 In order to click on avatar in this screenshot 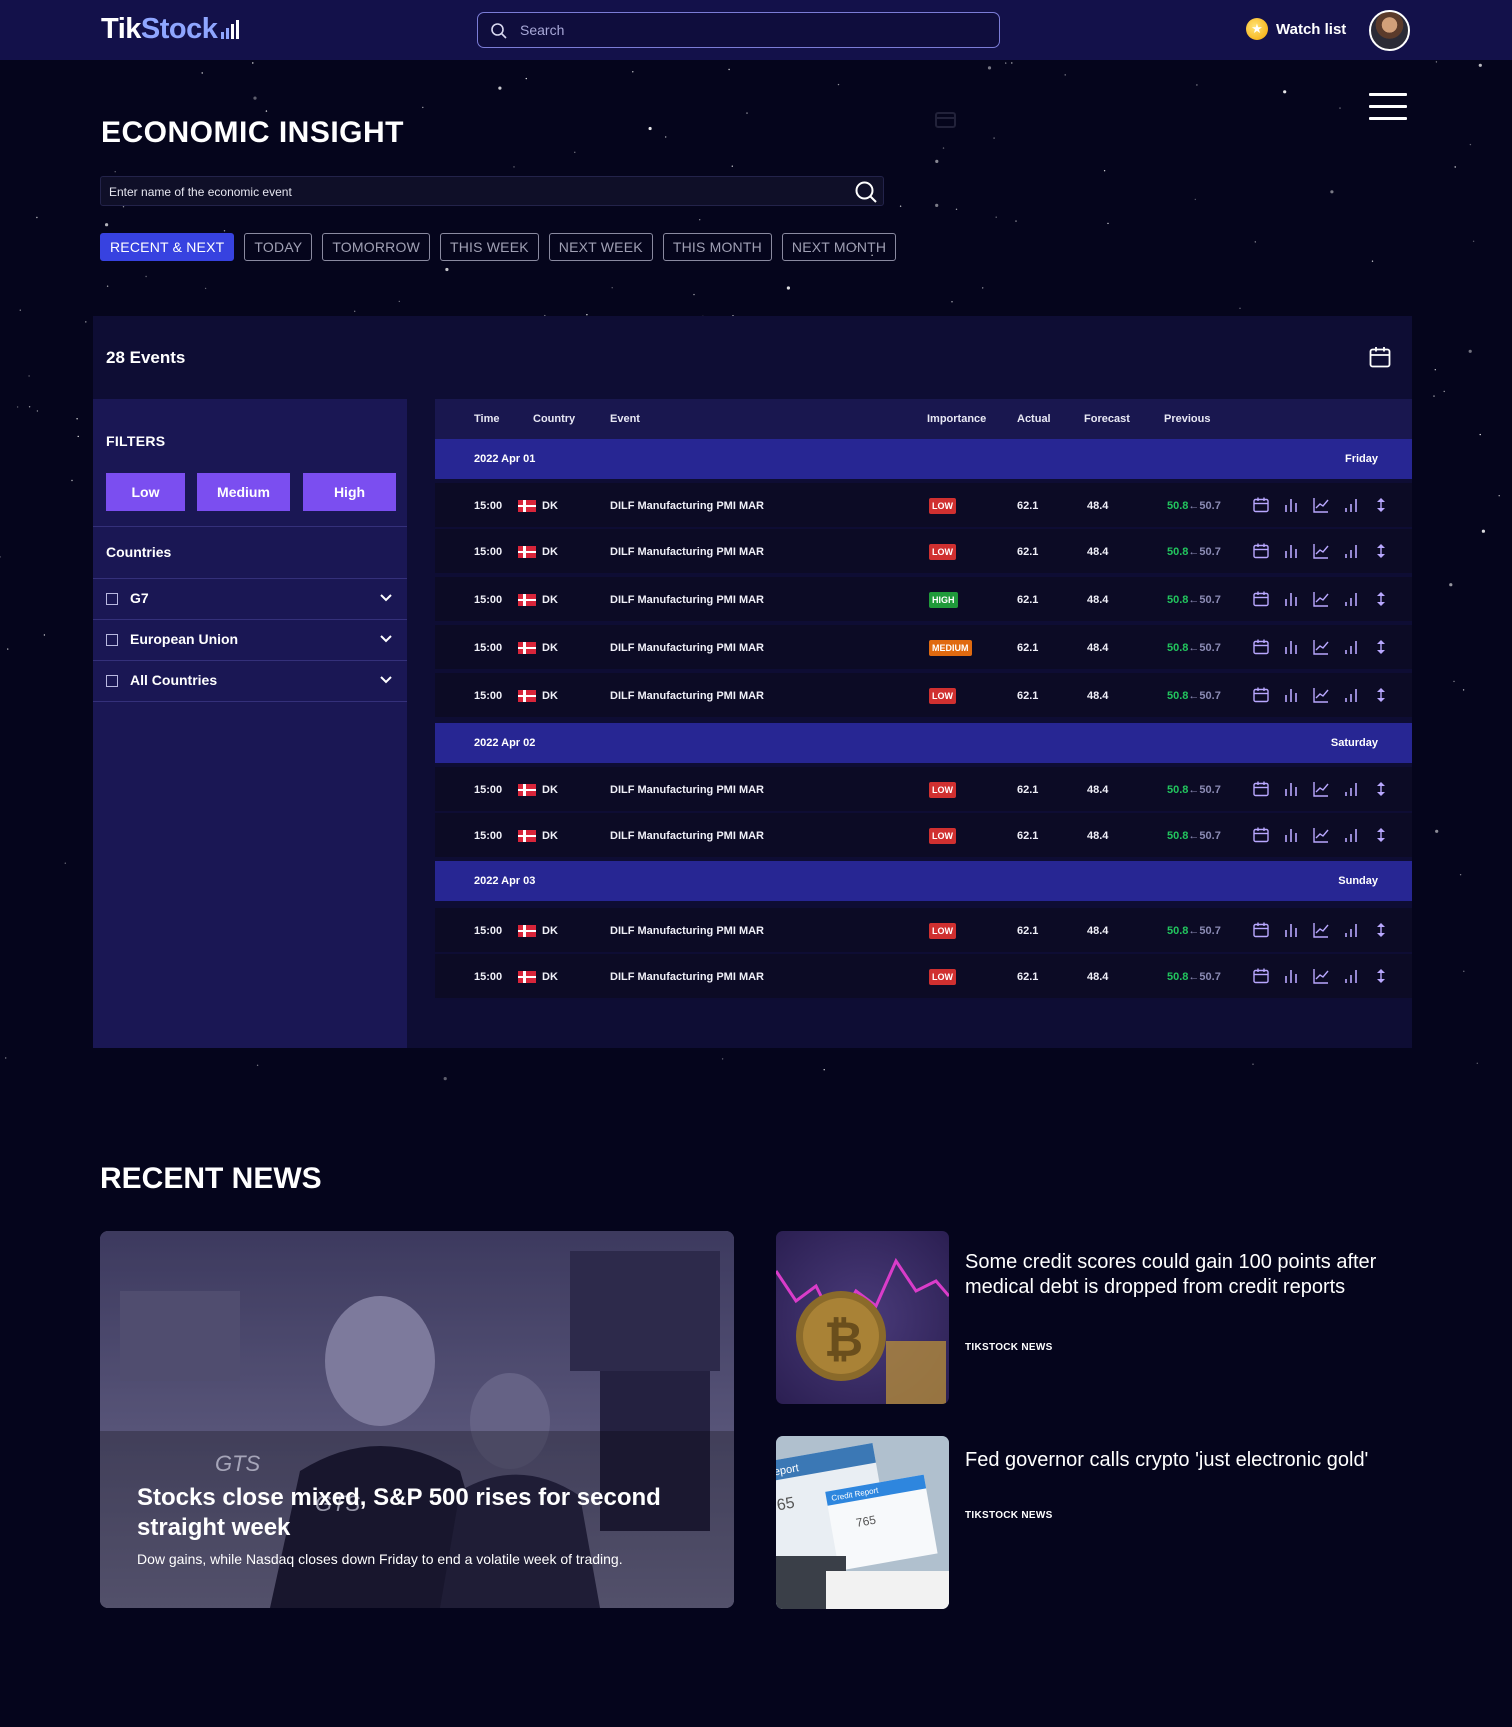, I will do `click(1389, 30)`.